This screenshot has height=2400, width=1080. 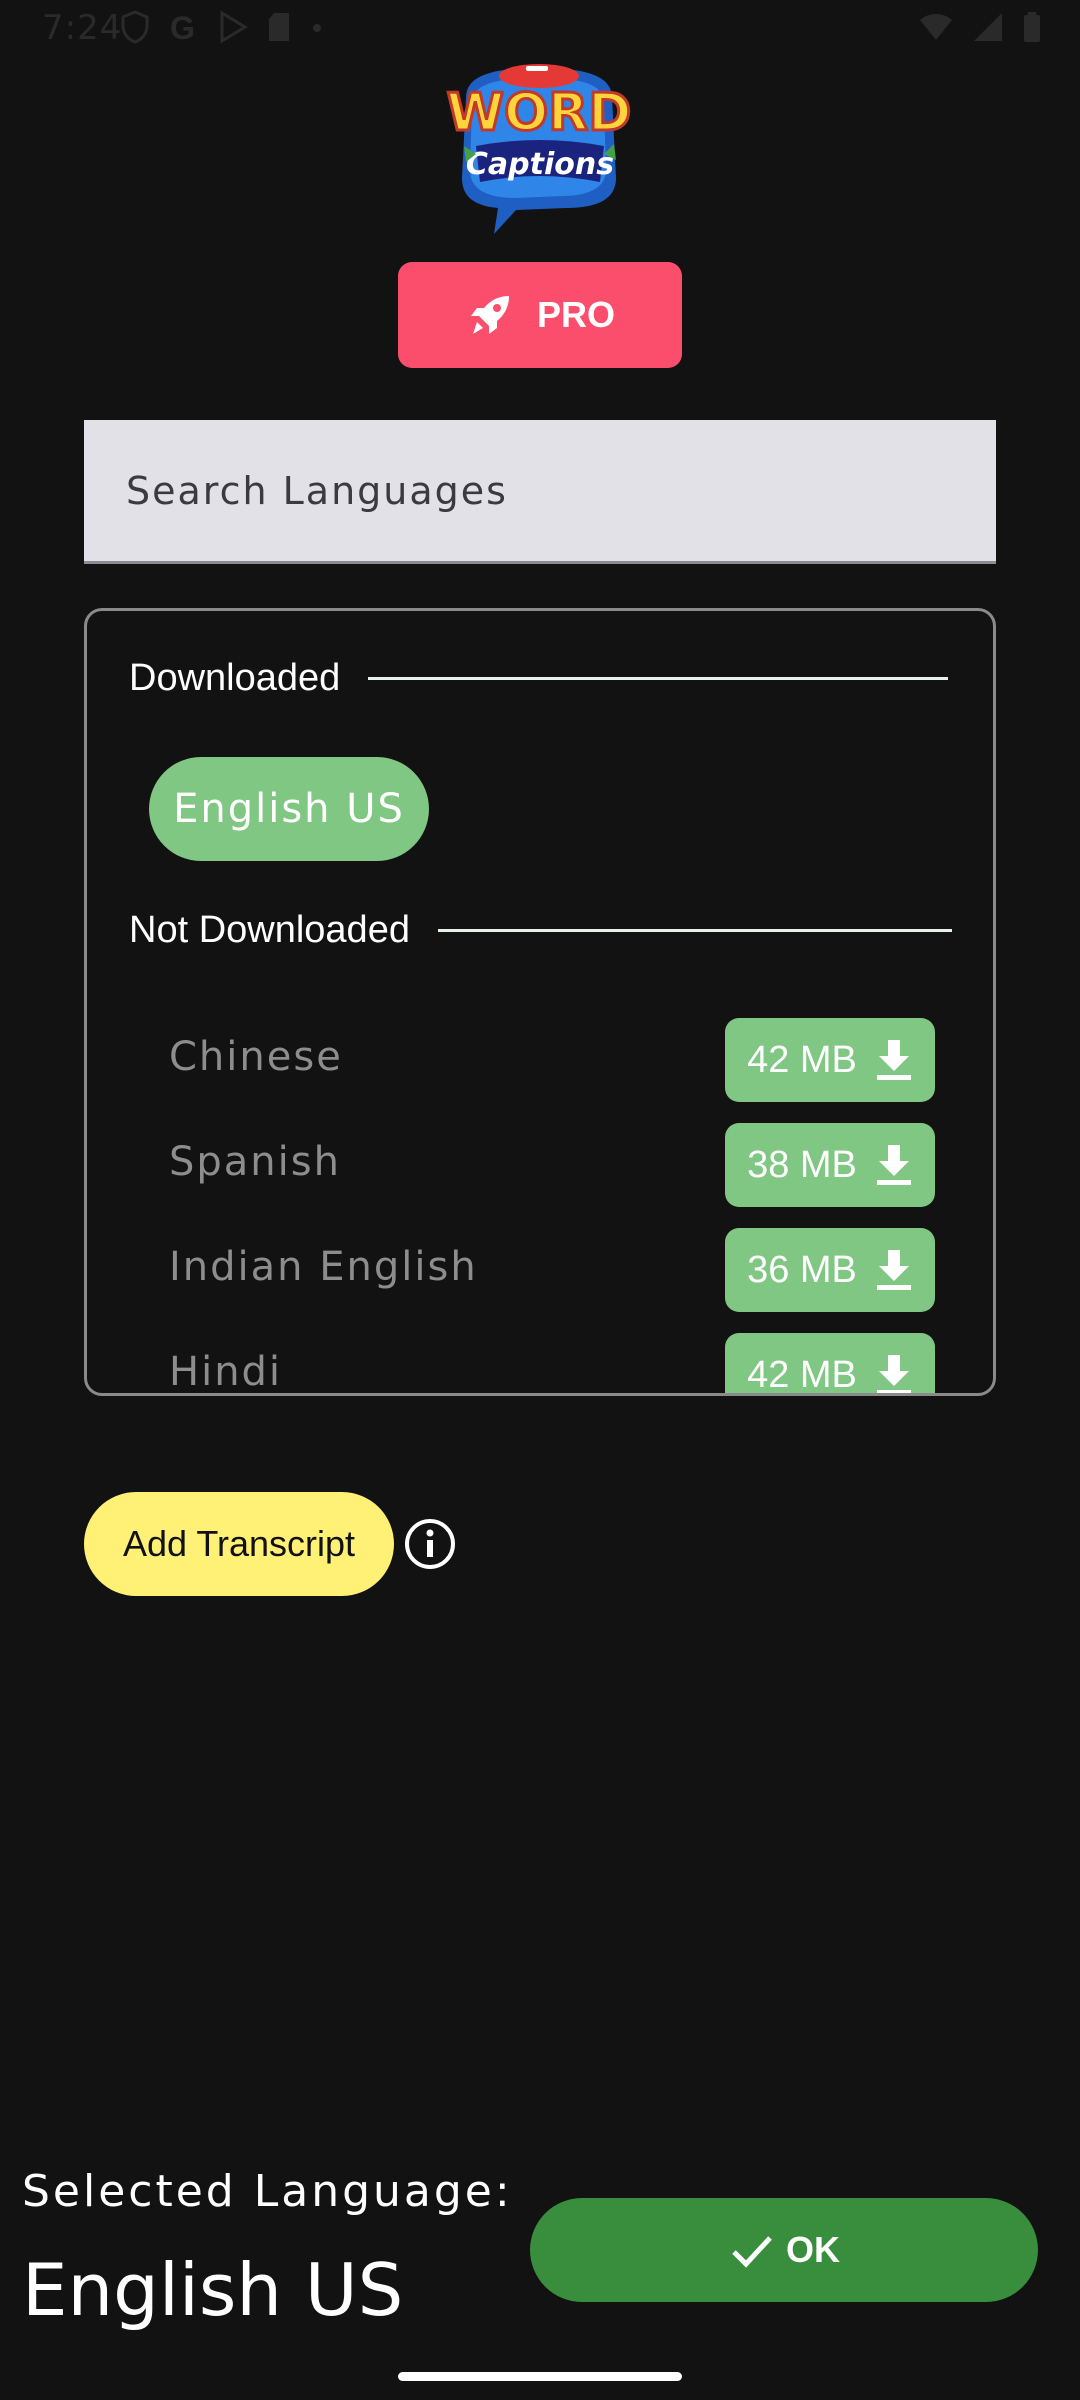 What do you see at coordinates (1032, 27) in the screenshot?
I see `battery-icon` at bounding box center [1032, 27].